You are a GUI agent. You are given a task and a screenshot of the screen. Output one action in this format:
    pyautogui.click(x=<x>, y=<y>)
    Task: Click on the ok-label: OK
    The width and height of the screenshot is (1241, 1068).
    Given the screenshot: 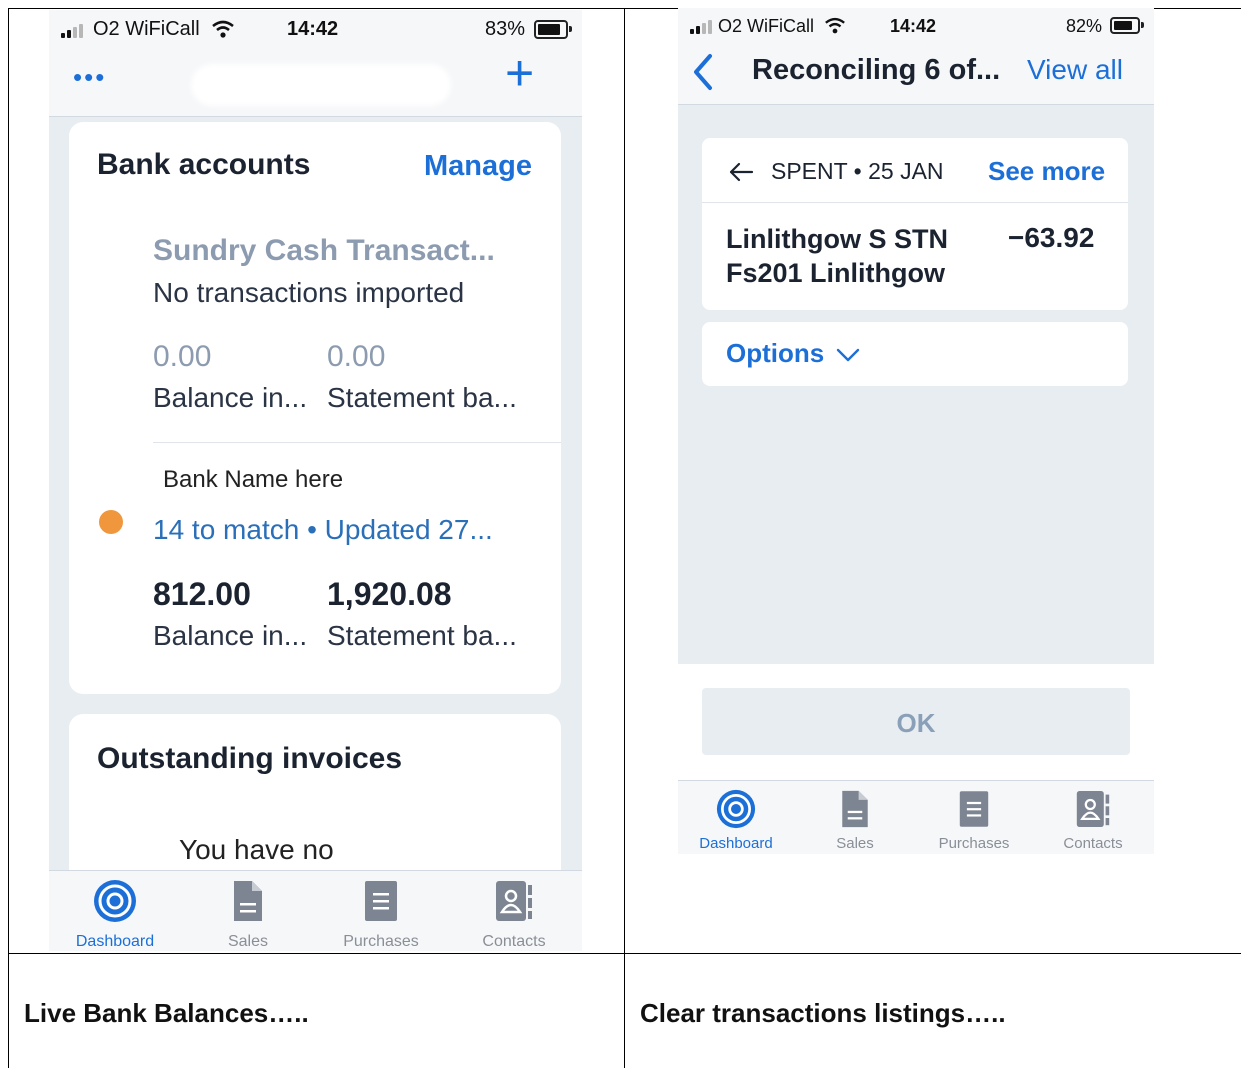 What is the action you would take?
    pyautogui.click(x=916, y=723)
    